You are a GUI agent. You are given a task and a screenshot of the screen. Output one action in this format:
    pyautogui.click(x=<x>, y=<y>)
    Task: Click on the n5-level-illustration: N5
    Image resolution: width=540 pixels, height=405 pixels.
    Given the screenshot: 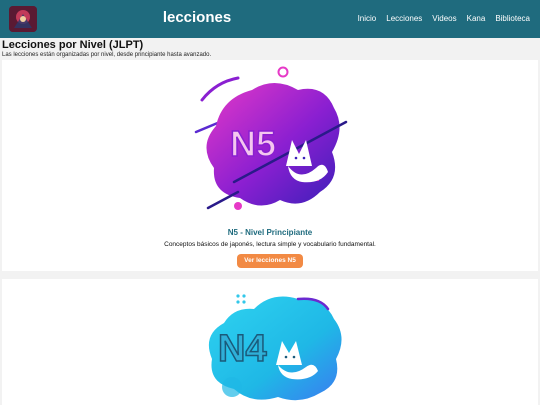 What is the action you would take?
    pyautogui.click(x=271, y=138)
    